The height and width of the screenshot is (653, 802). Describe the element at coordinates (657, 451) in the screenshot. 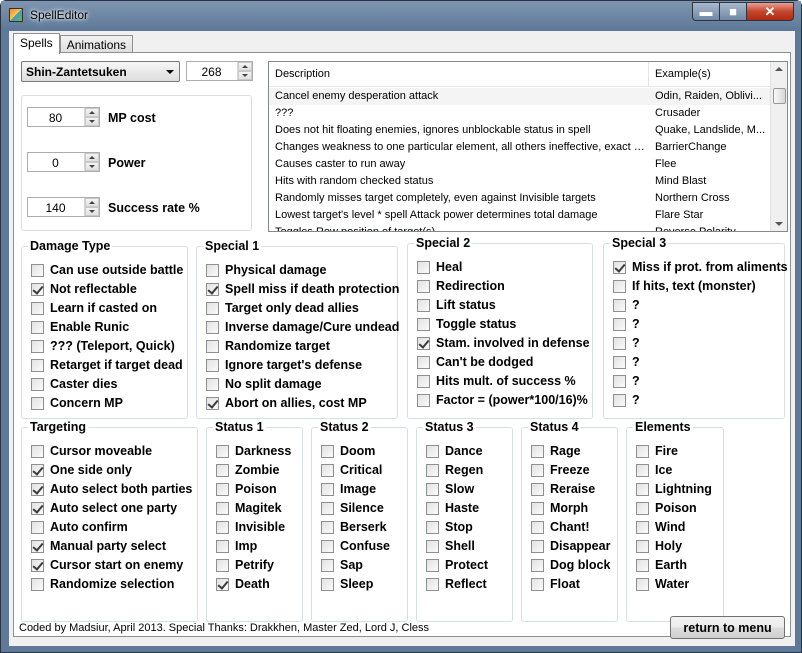

I see `elements-checkbox: Fire` at that location.